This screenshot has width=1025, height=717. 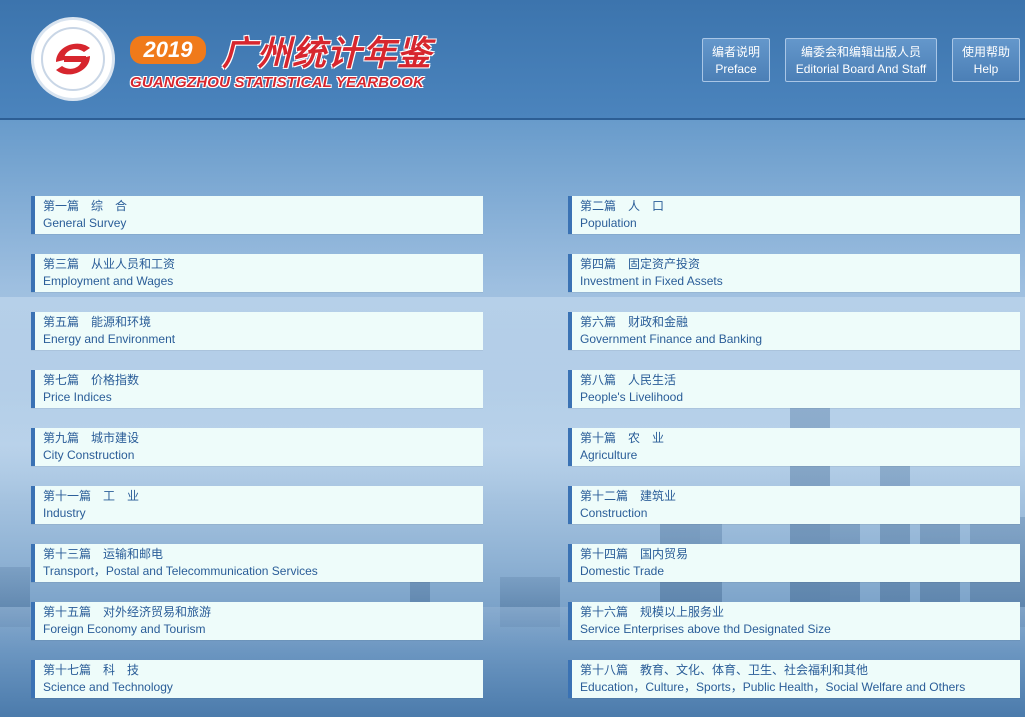 I want to click on section-title-en: City Construction, so click(x=89, y=455).